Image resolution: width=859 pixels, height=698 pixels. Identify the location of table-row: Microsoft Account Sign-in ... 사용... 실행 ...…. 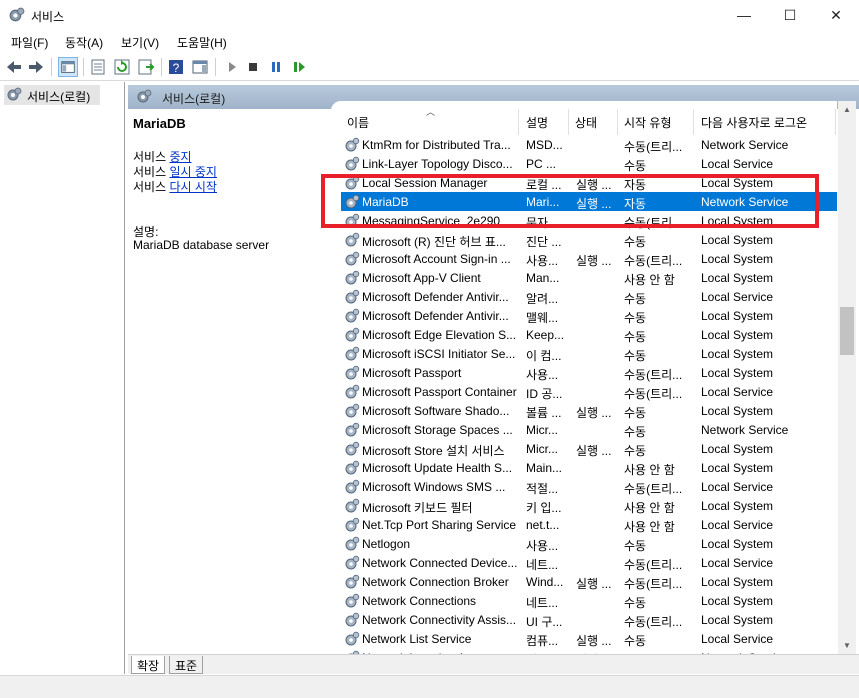
(589, 258).